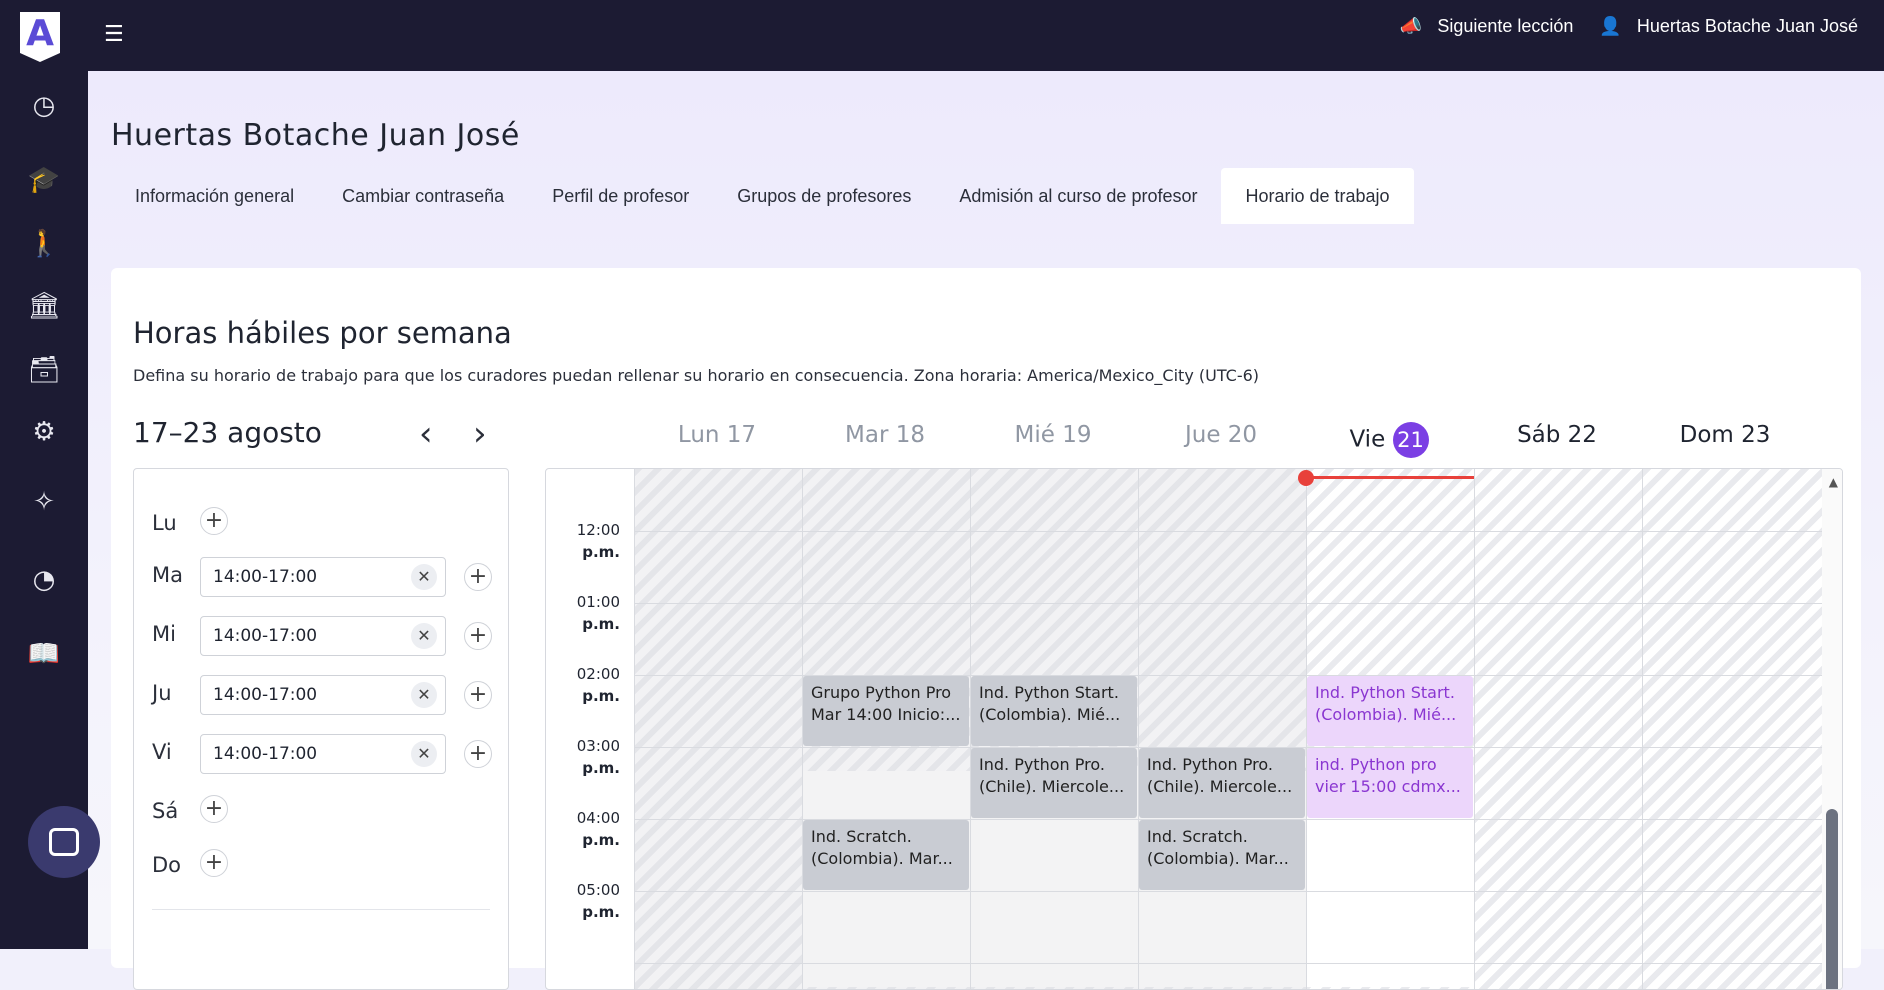  Describe the element at coordinates (165, 811) in the screenshot. I see `day-label: Sá` at that location.